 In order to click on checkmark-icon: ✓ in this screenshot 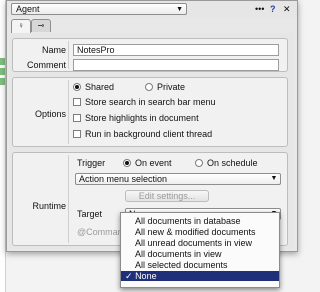, I will do `click(129, 276)`.